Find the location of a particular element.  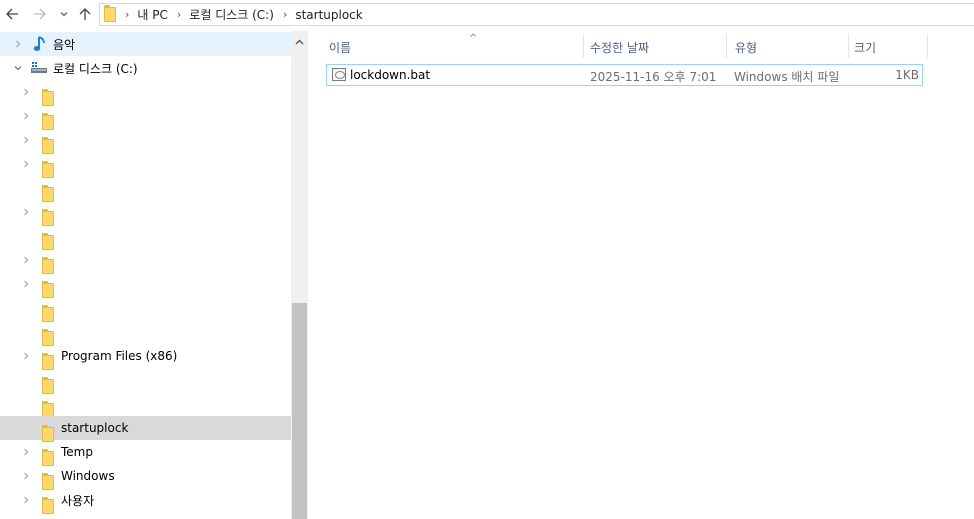

tree-item-folder: Windows is located at coordinates (145, 477).